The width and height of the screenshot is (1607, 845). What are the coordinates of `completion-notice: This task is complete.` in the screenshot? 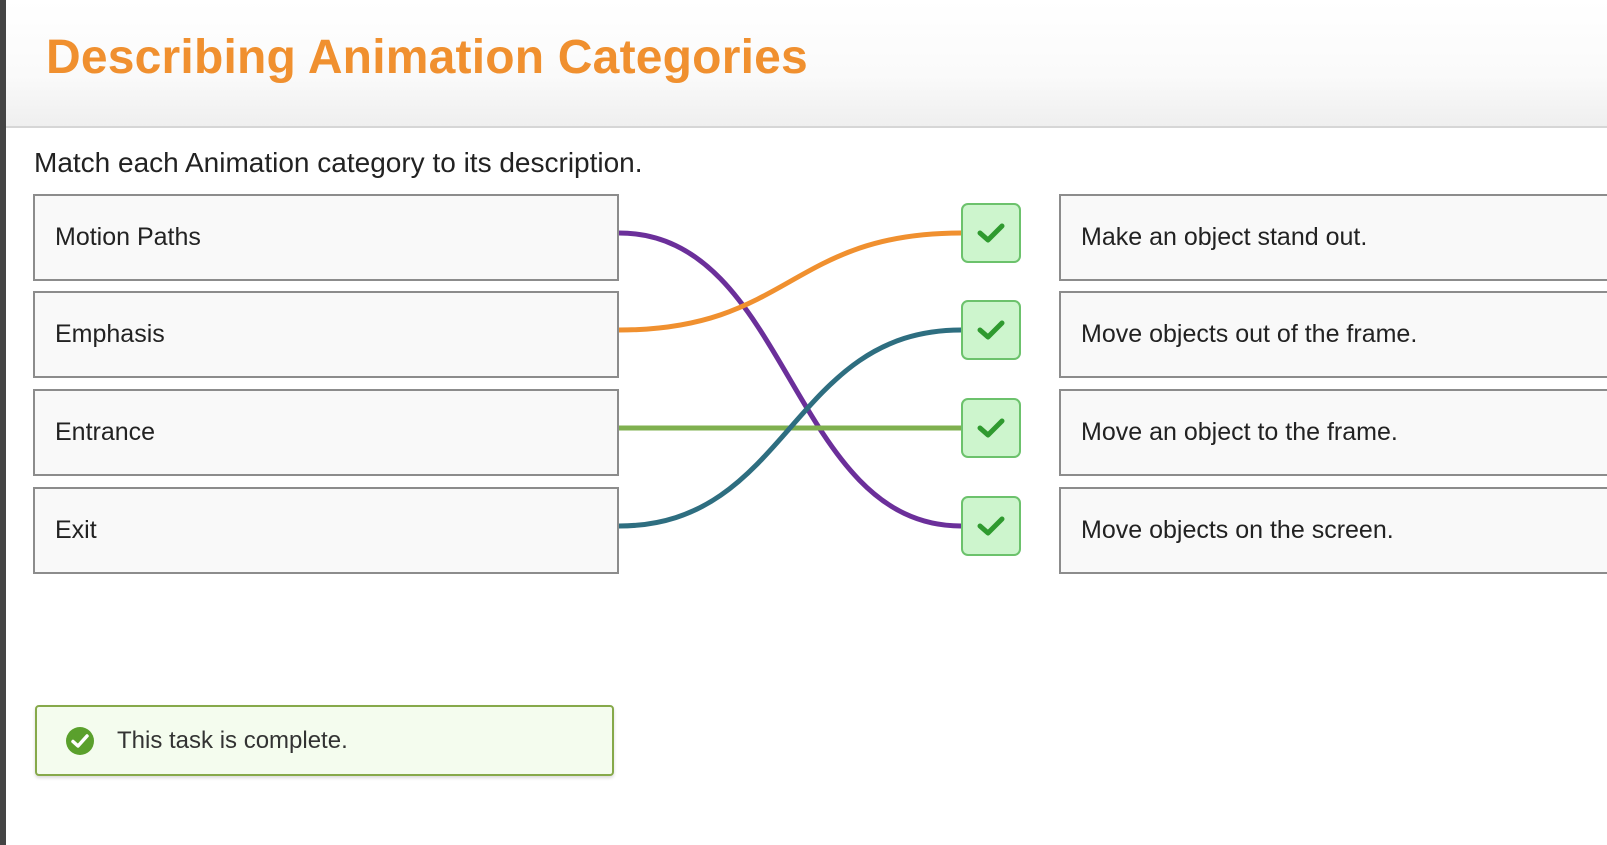 It's located at (324, 740).